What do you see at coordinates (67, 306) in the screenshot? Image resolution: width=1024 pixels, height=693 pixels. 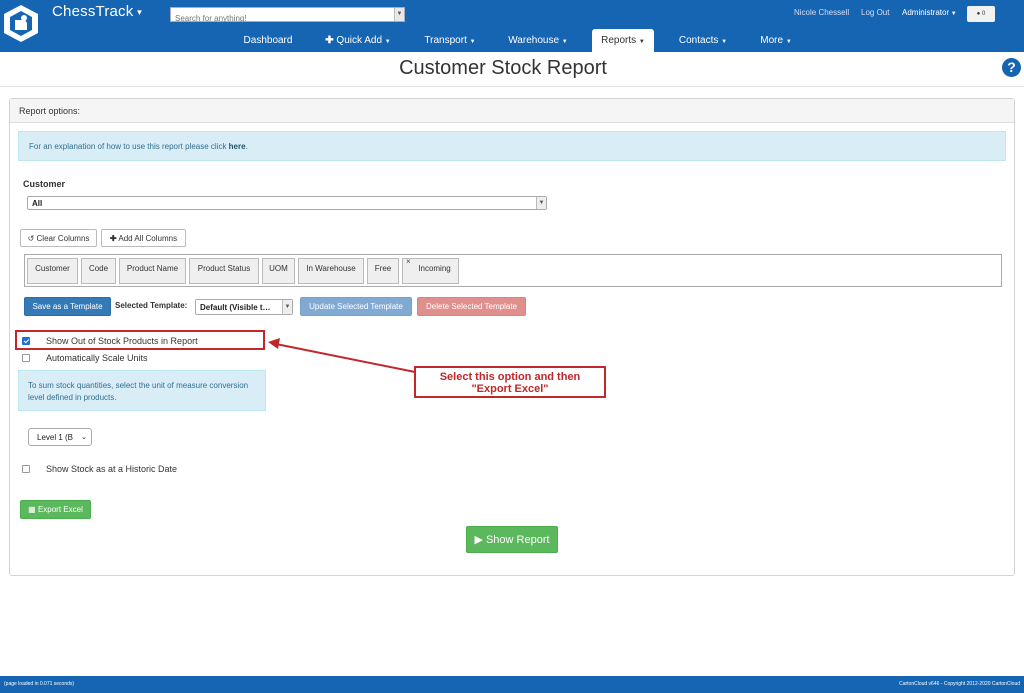 I see `save-template-button: Save as a Template` at bounding box center [67, 306].